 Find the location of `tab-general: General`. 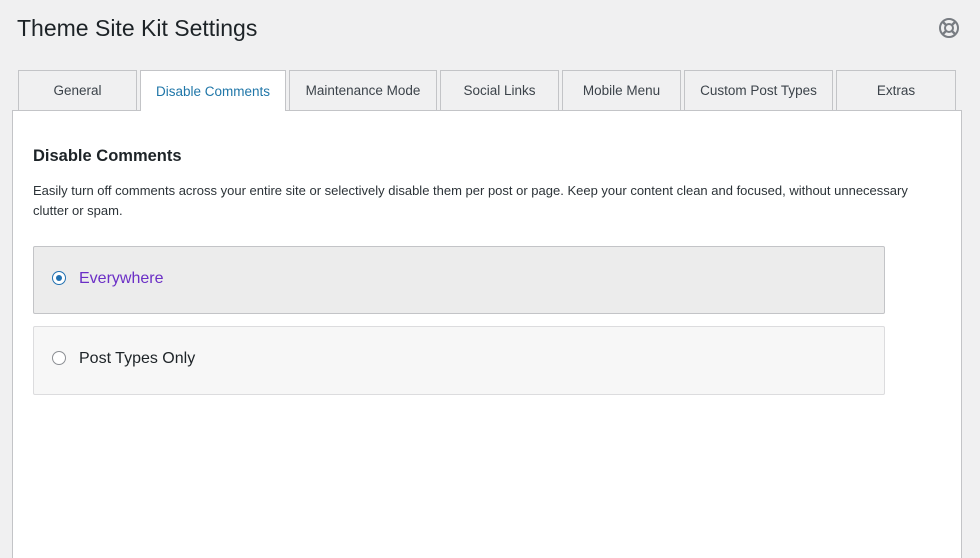

tab-general: General is located at coordinates (77, 90).